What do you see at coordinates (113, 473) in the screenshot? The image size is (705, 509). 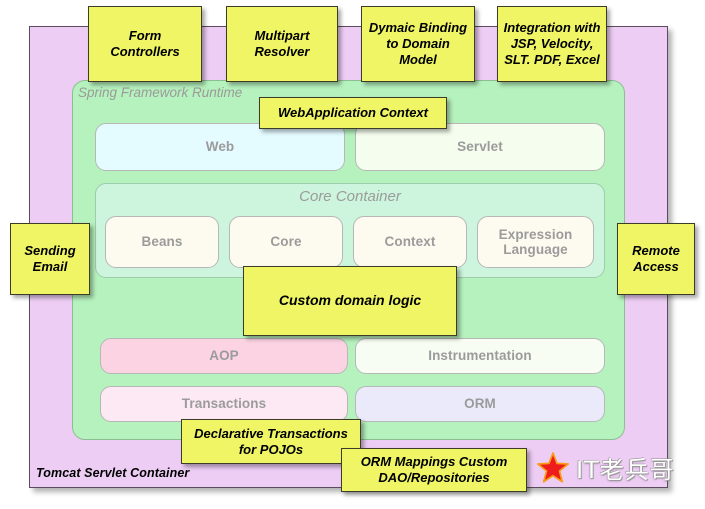 I see `tomcat-servlet-container-label: Tomcat Servlet Container` at bounding box center [113, 473].